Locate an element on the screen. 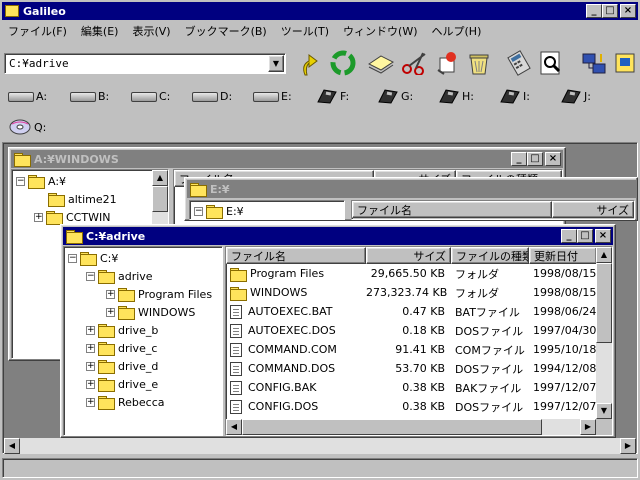  tree-item: drive_b is located at coordinates (138, 330).